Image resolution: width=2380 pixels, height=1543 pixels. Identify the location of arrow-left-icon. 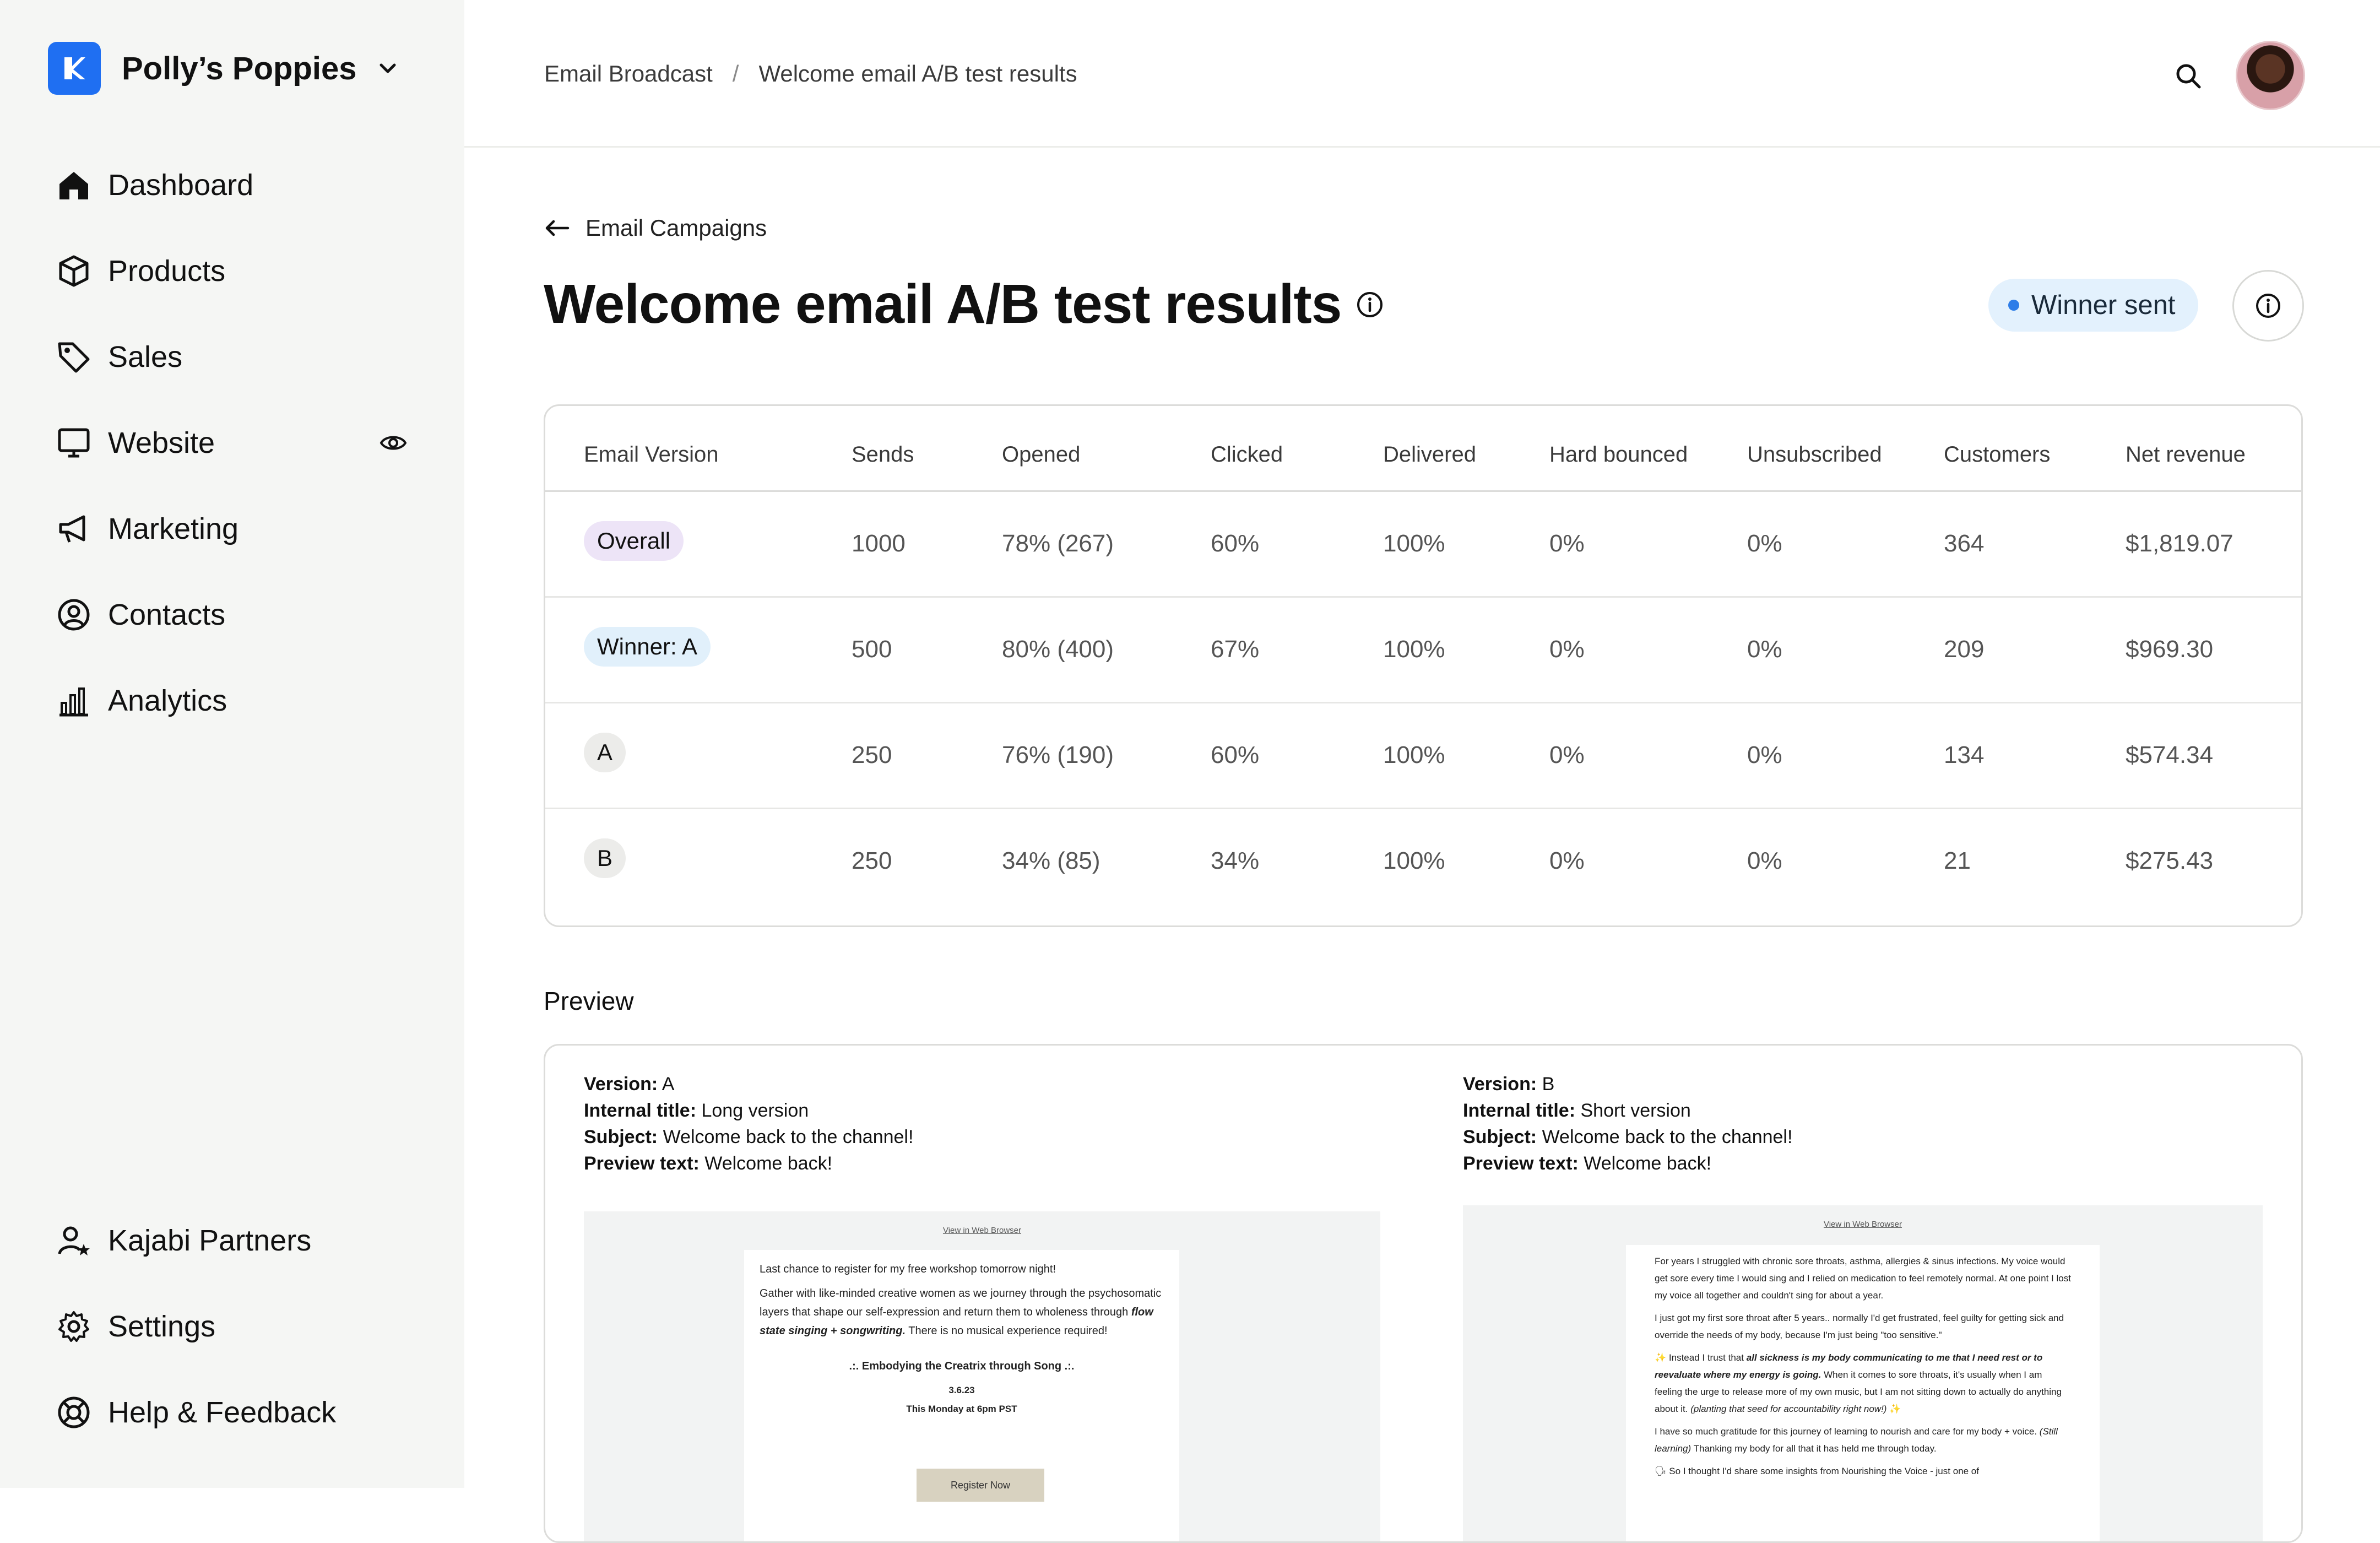
(557, 228).